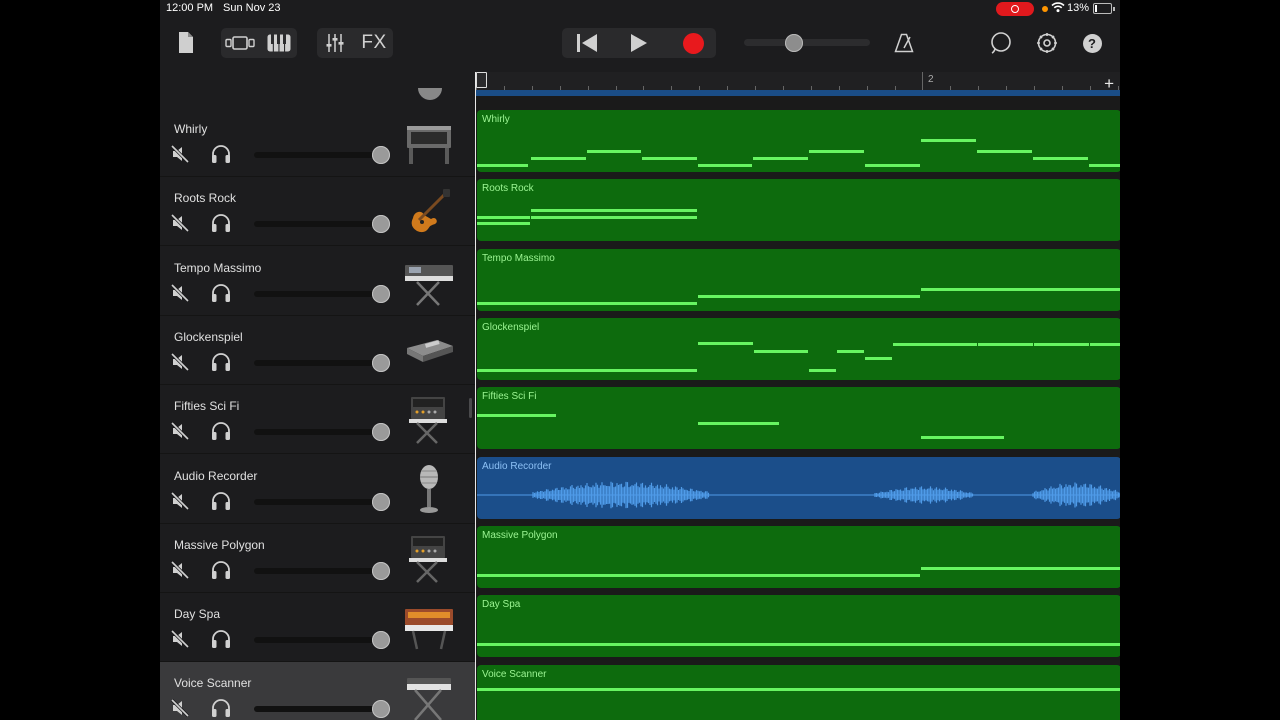 Image resolution: width=1280 pixels, height=720 pixels. What do you see at coordinates (317, 350) in the screenshot?
I see `track-header: Glockenspiel` at bounding box center [317, 350].